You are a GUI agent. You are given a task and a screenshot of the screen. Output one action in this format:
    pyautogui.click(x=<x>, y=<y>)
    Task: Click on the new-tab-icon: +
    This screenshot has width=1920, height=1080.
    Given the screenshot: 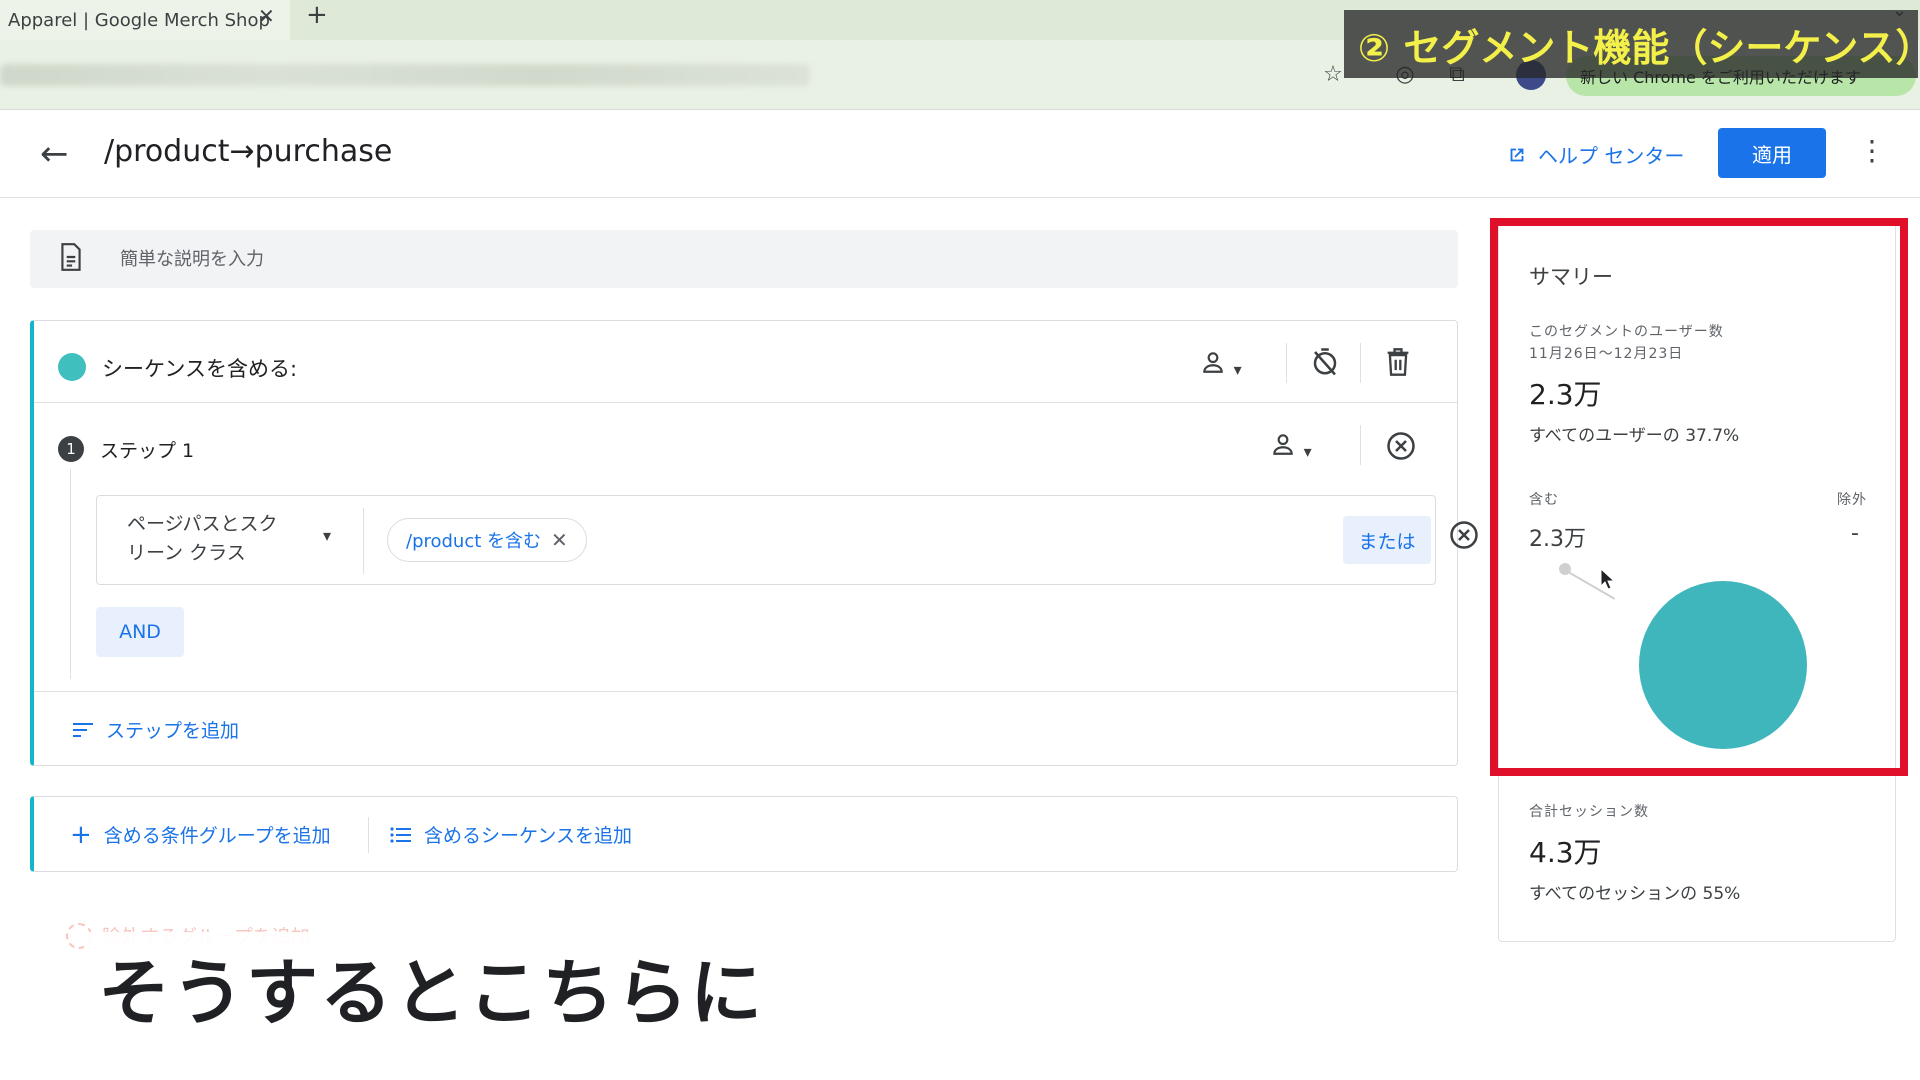 What is the action you would take?
    pyautogui.click(x=317, y=15)
    